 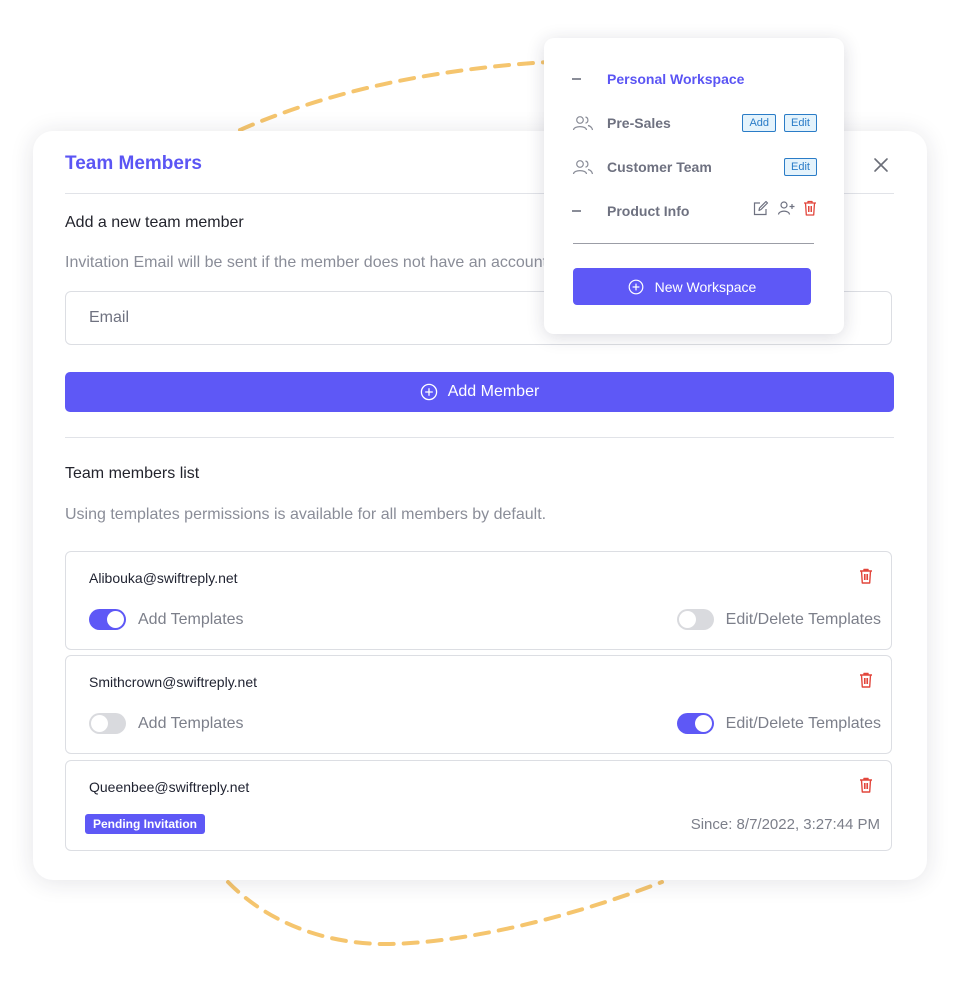 What do you see at coordinates (705, 286) in the screenshot?
I see `new-workspace-label: New Workspace` at bounding box center [705, 286].